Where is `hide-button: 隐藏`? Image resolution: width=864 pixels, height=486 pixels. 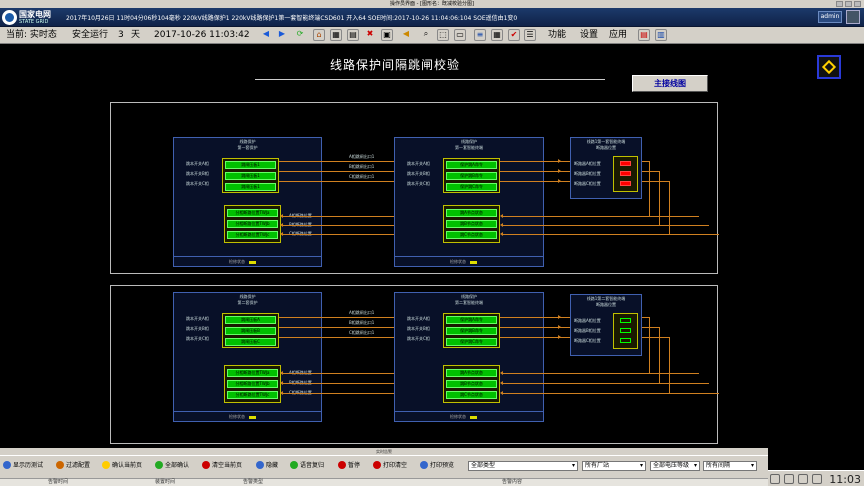
hide-button: 隐藏 is located at coordinates (267, 464).